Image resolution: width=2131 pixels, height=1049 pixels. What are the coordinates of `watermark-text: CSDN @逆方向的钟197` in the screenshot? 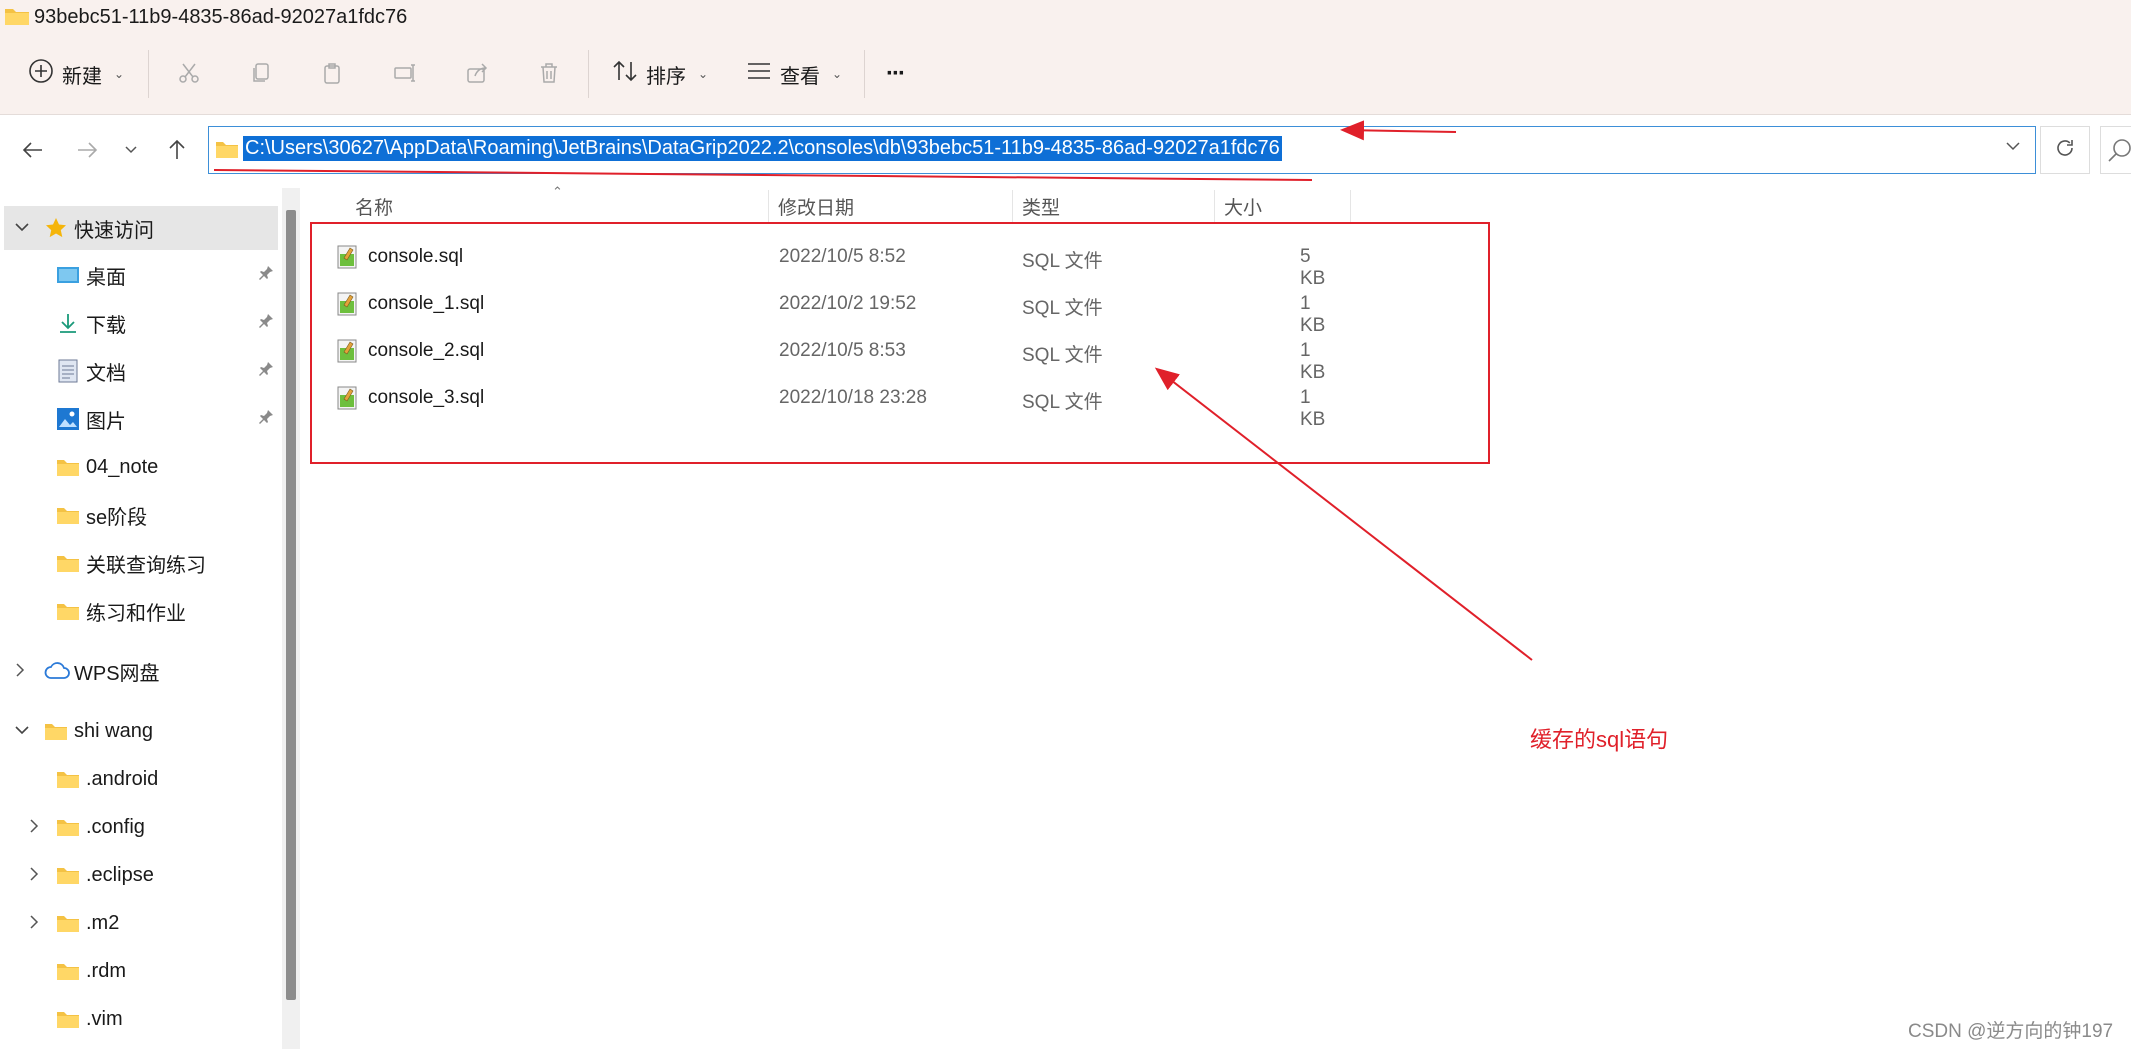 It's located at (2011, 1031).